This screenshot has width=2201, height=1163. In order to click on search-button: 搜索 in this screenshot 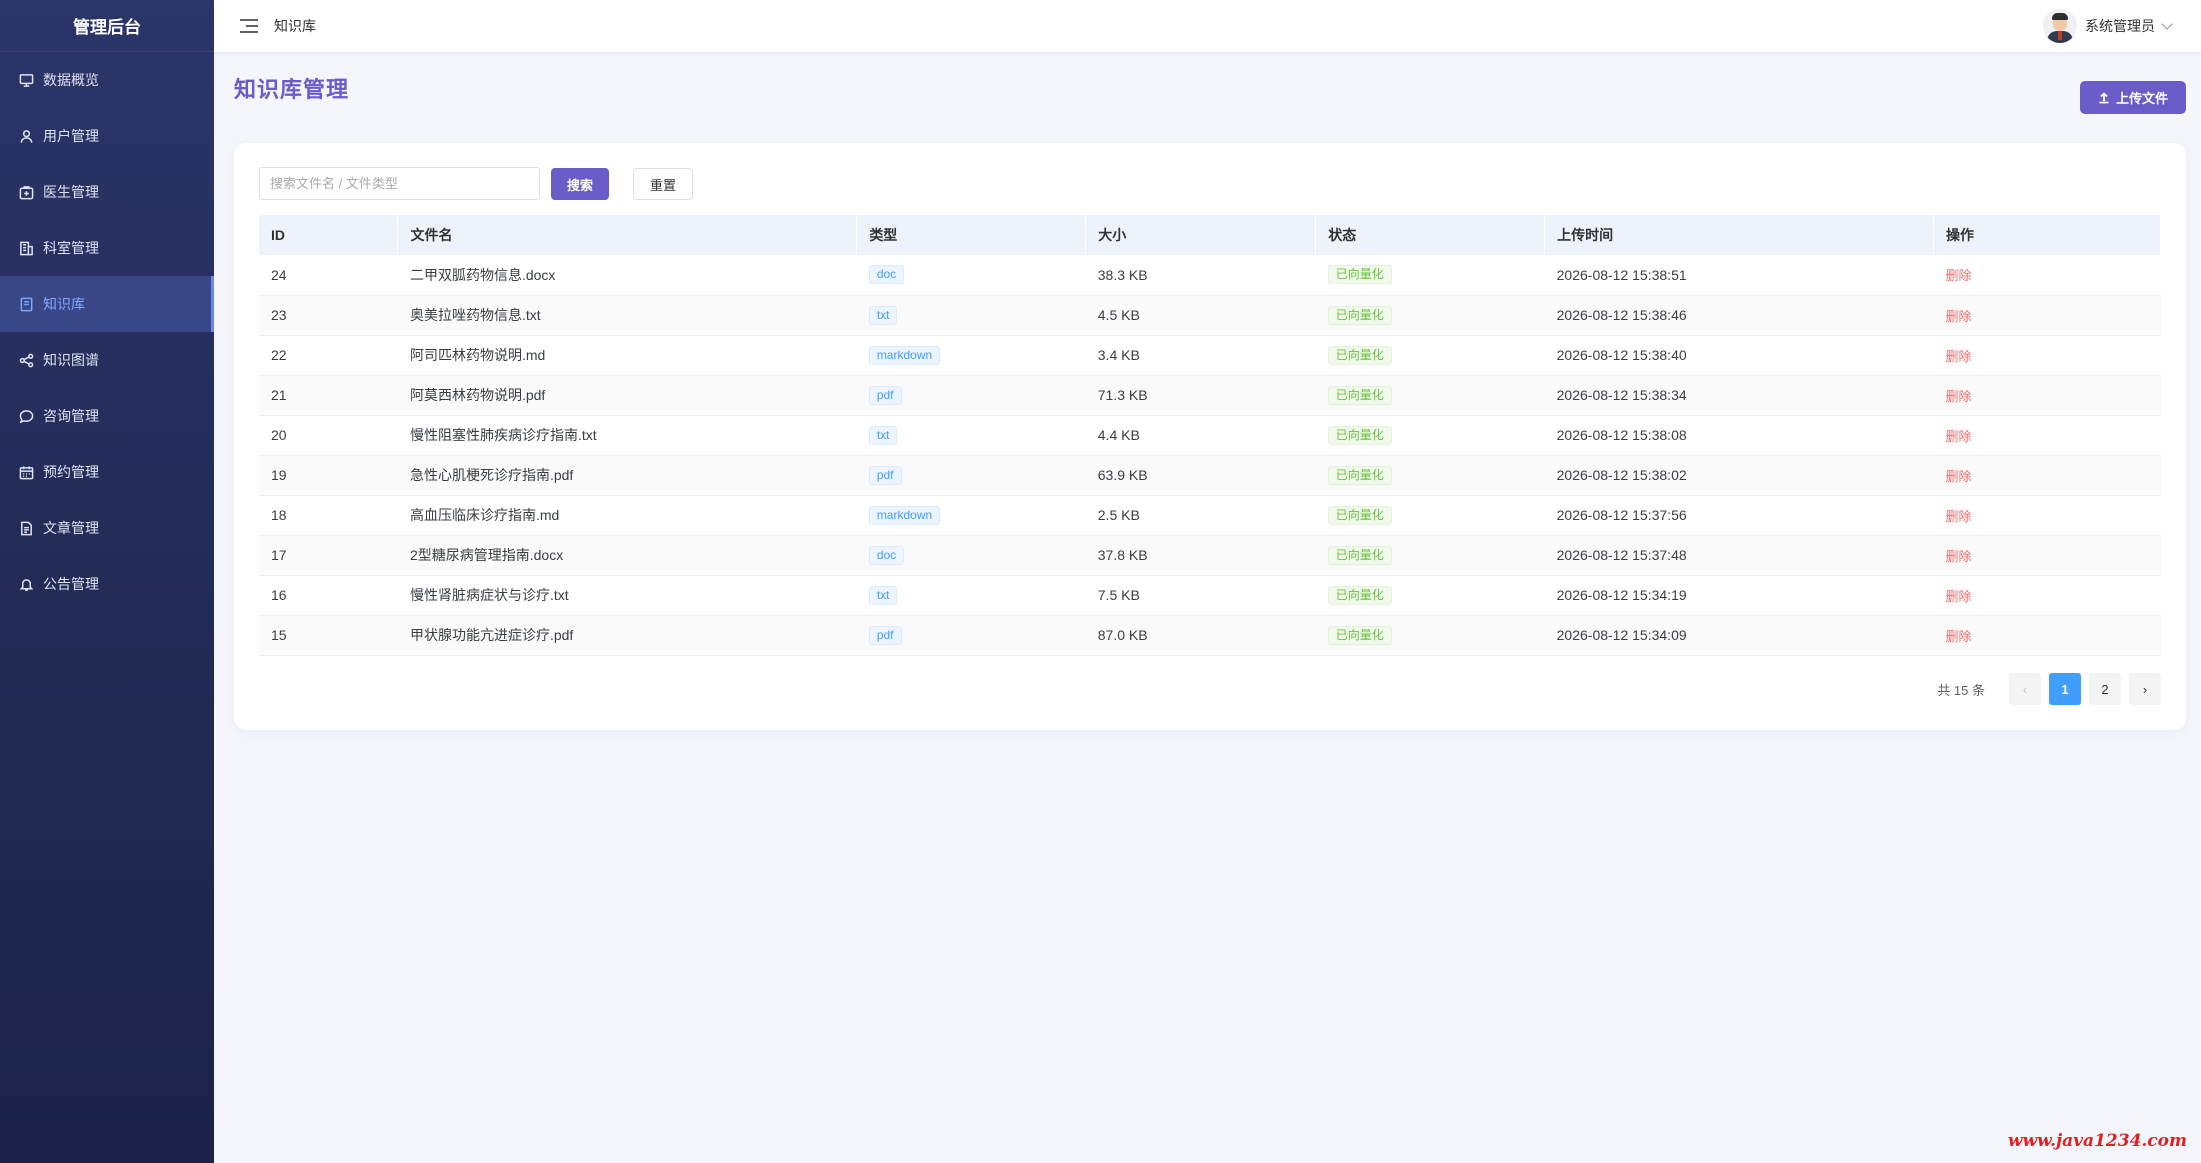, I will do `click(580, 184)`.